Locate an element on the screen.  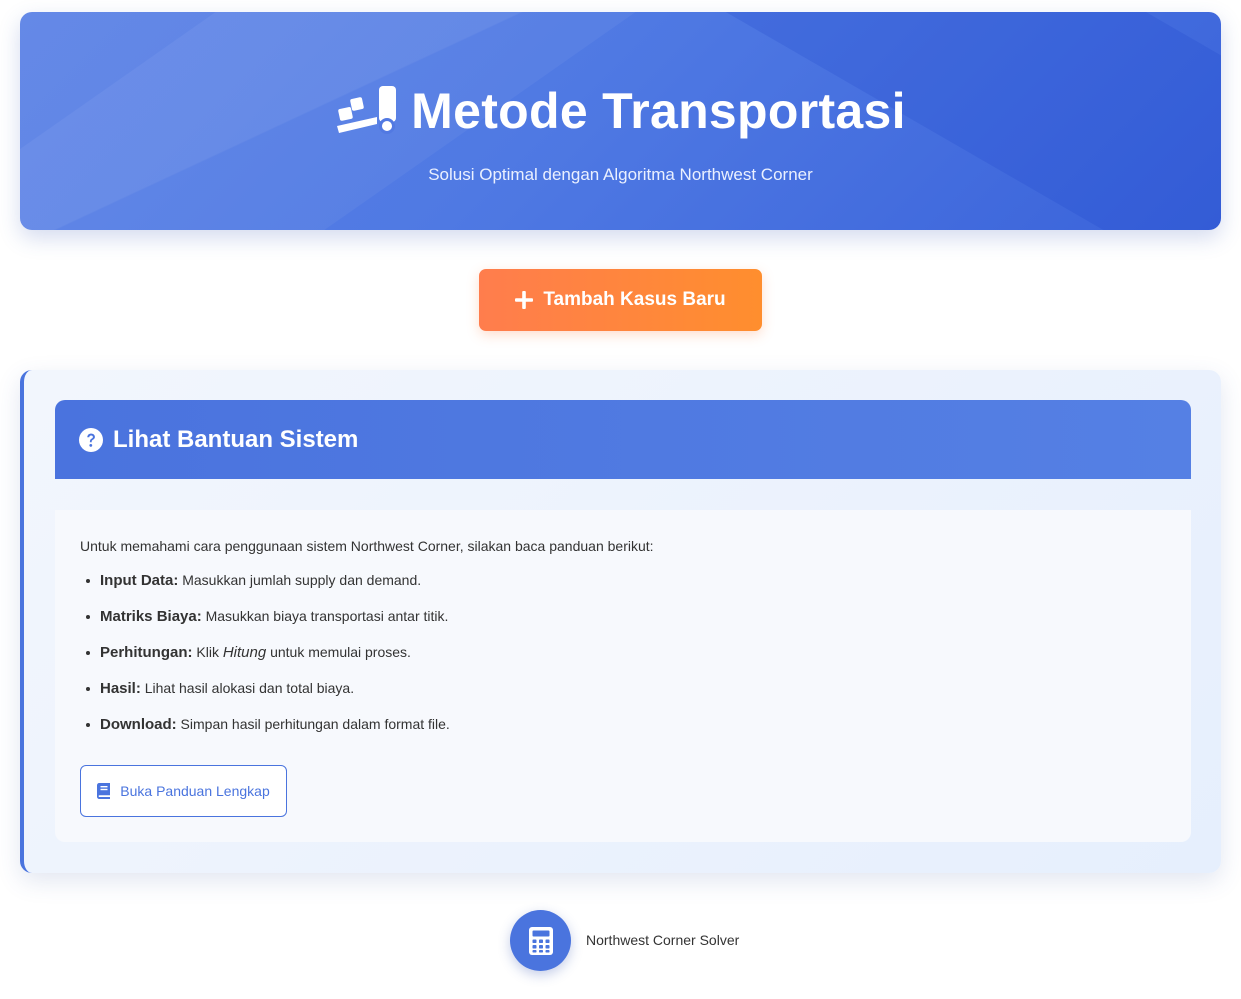
book-icon is located at coordinates (104, 791).